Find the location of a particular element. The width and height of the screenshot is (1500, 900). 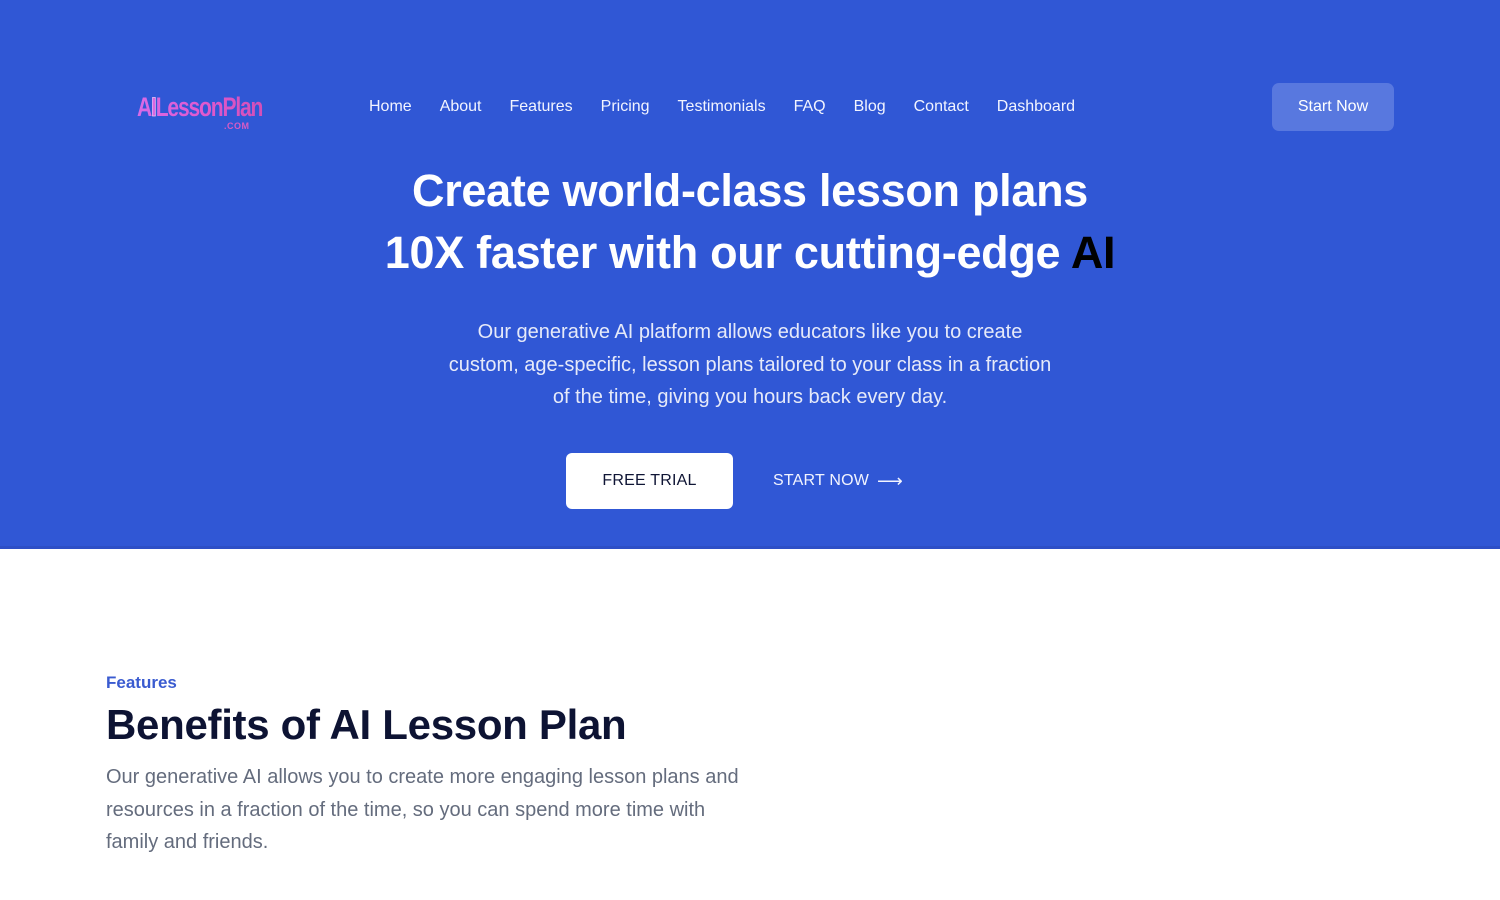

logo-text-rest: LessonPlan is located at coordinates (209, 107).